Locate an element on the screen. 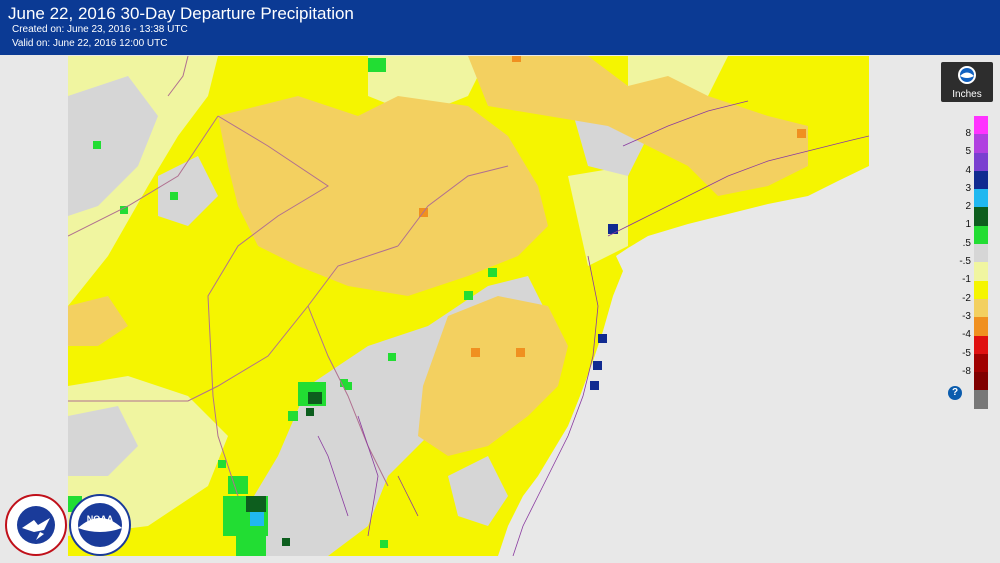  legend-label: 2 is located at coordinates (968, 207).